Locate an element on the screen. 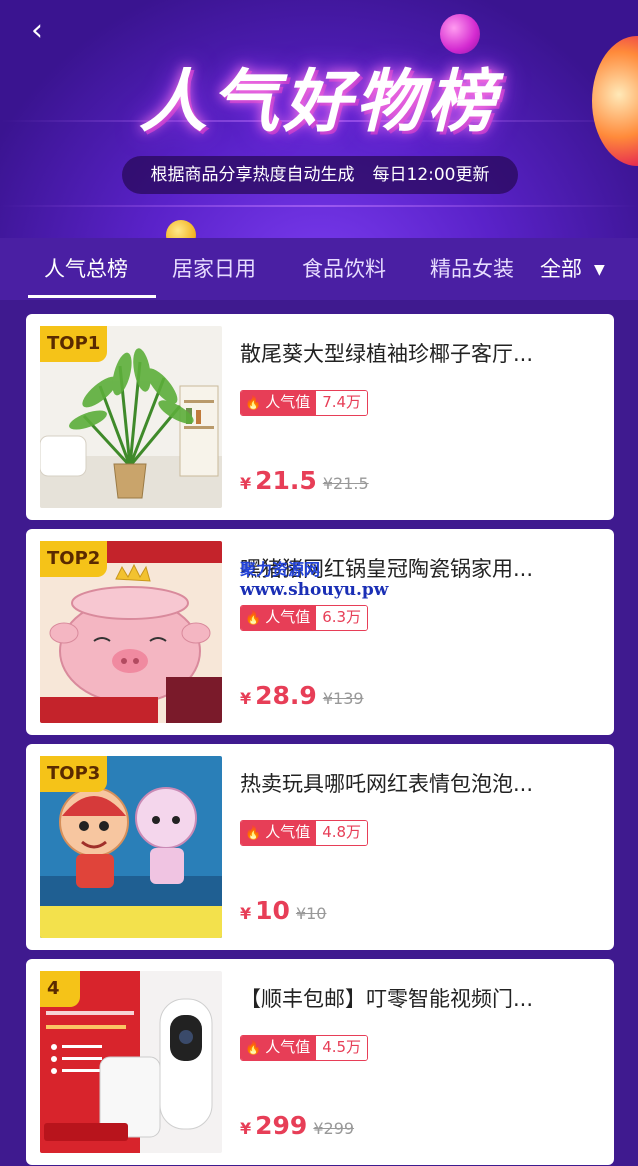 This screenshot has width=638, height=1166. back-button: ‹ is located at coordinates (37, 31).